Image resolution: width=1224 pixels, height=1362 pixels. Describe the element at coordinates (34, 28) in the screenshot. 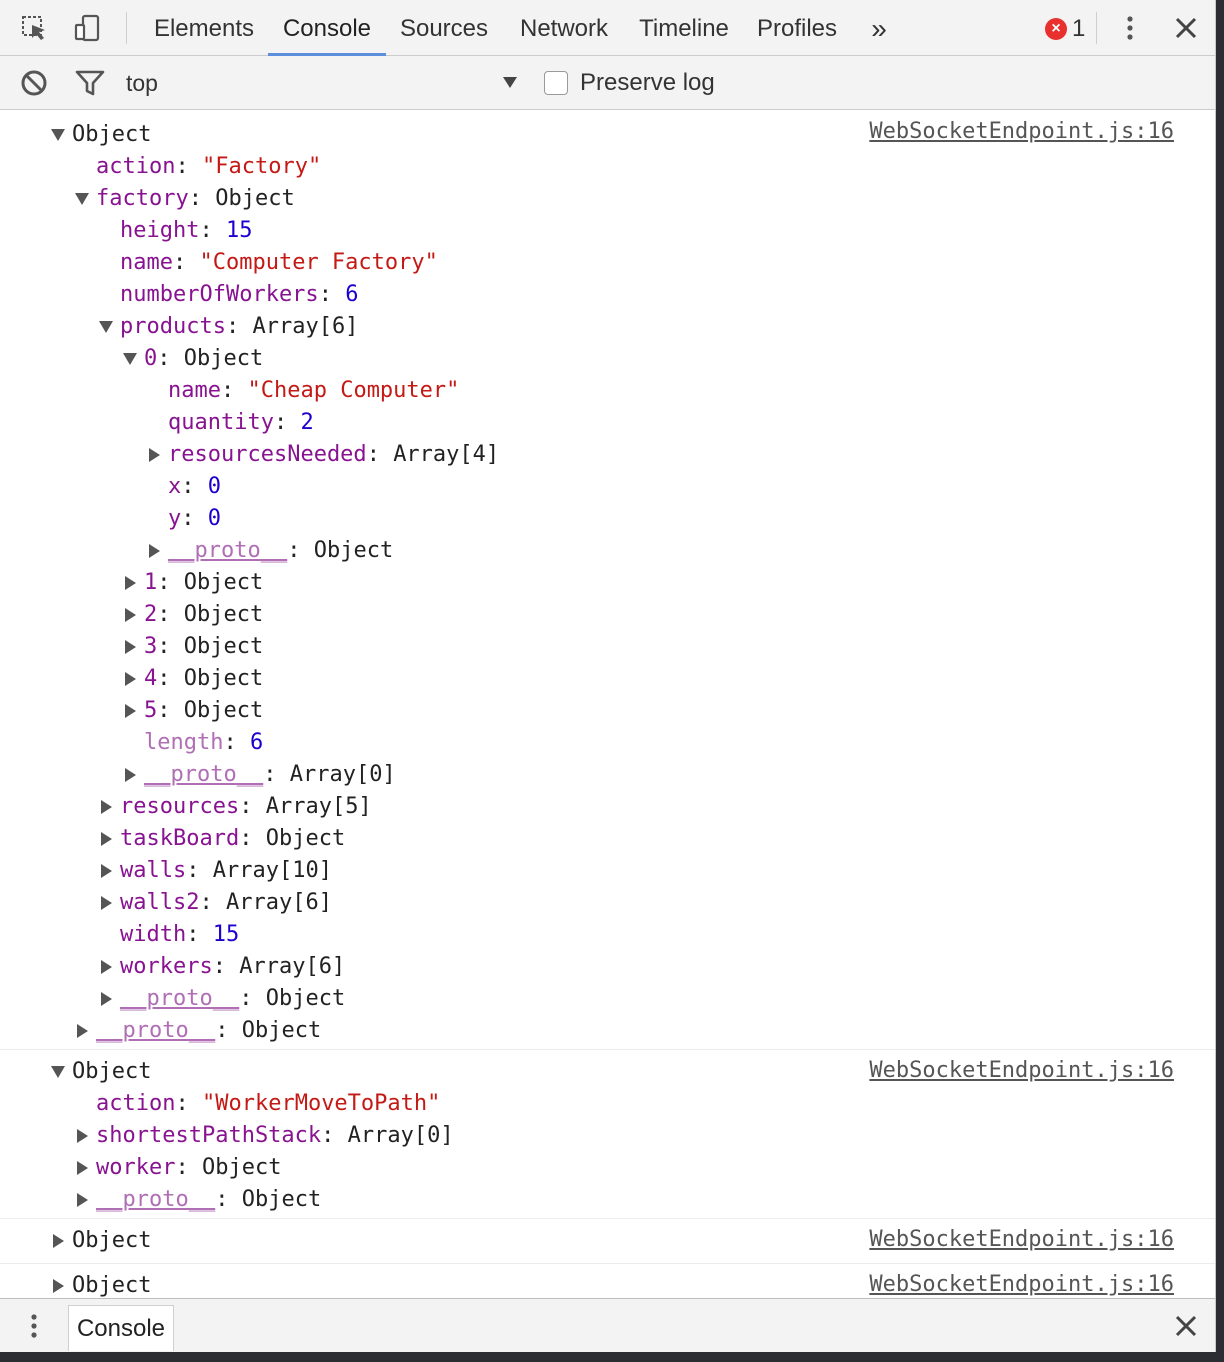

I see `inspect-element-icon` at that location.